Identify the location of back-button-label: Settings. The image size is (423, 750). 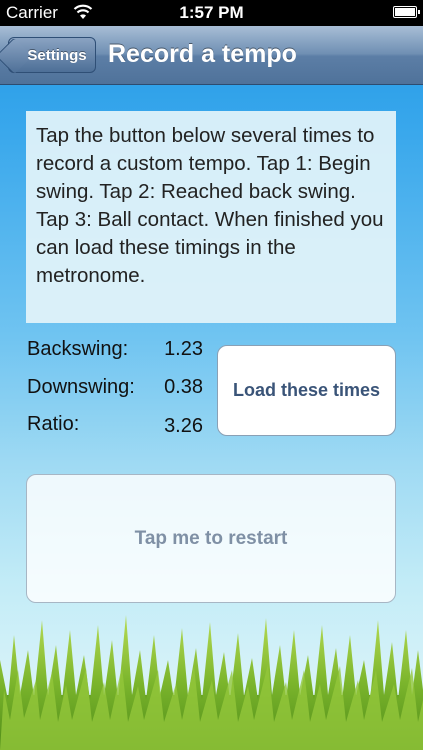
(57, 55).